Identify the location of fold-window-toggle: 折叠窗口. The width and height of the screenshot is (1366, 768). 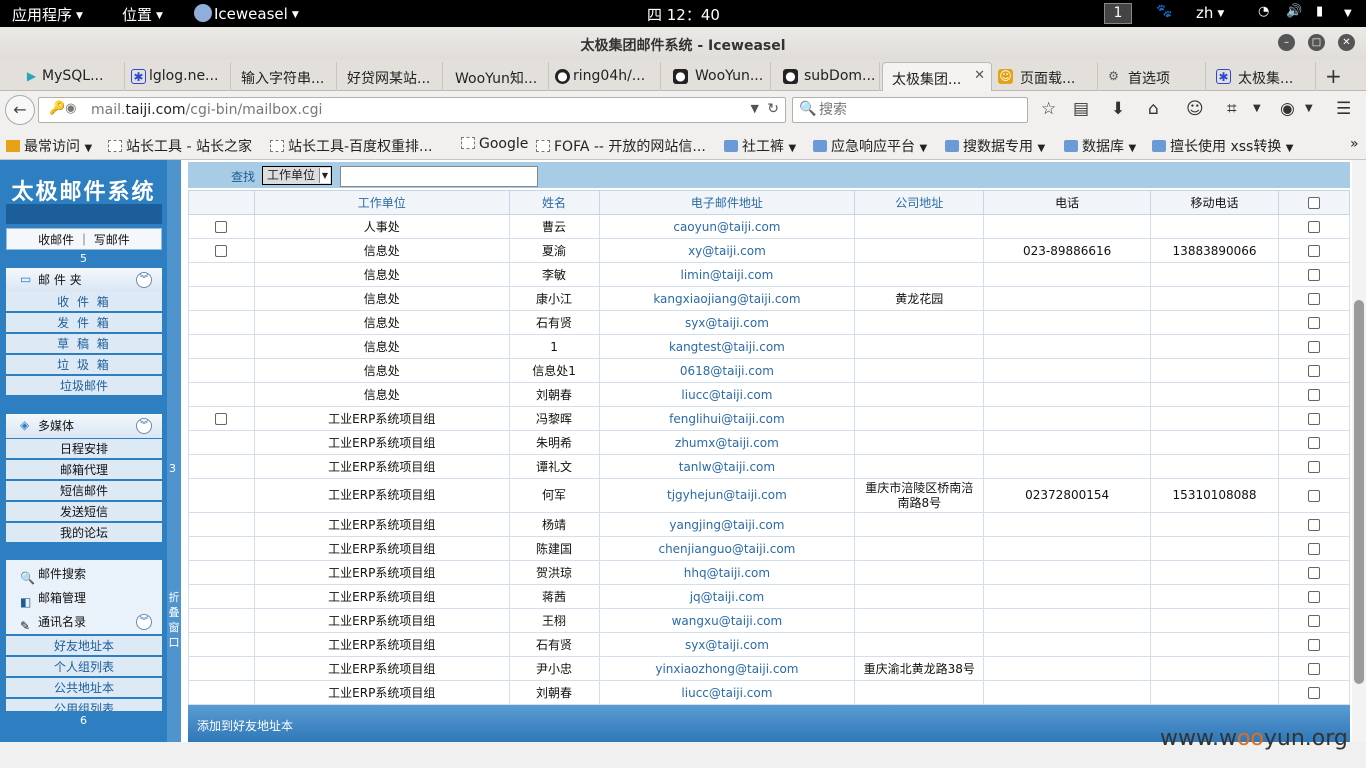
(174, 620).